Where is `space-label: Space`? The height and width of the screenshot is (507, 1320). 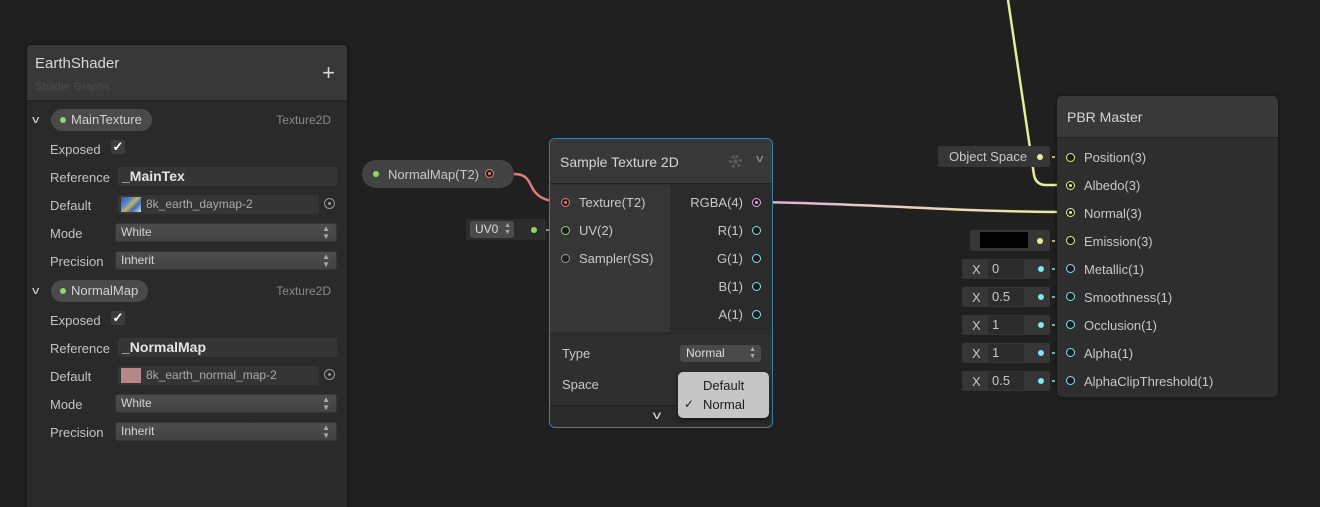
space-label: Space is located at coordinates (580, 384).